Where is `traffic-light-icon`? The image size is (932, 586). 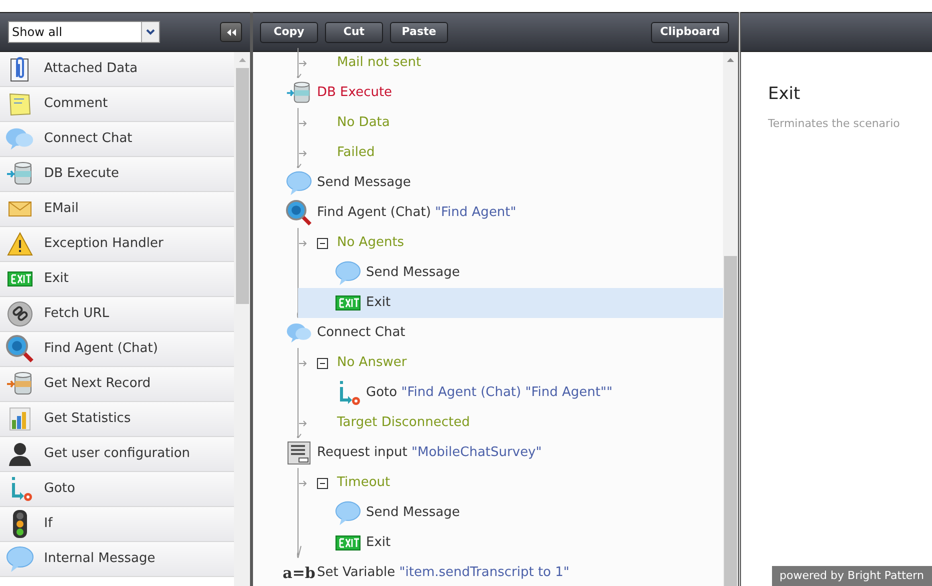 traffic-light-icon is located at coordinates (20, 524).